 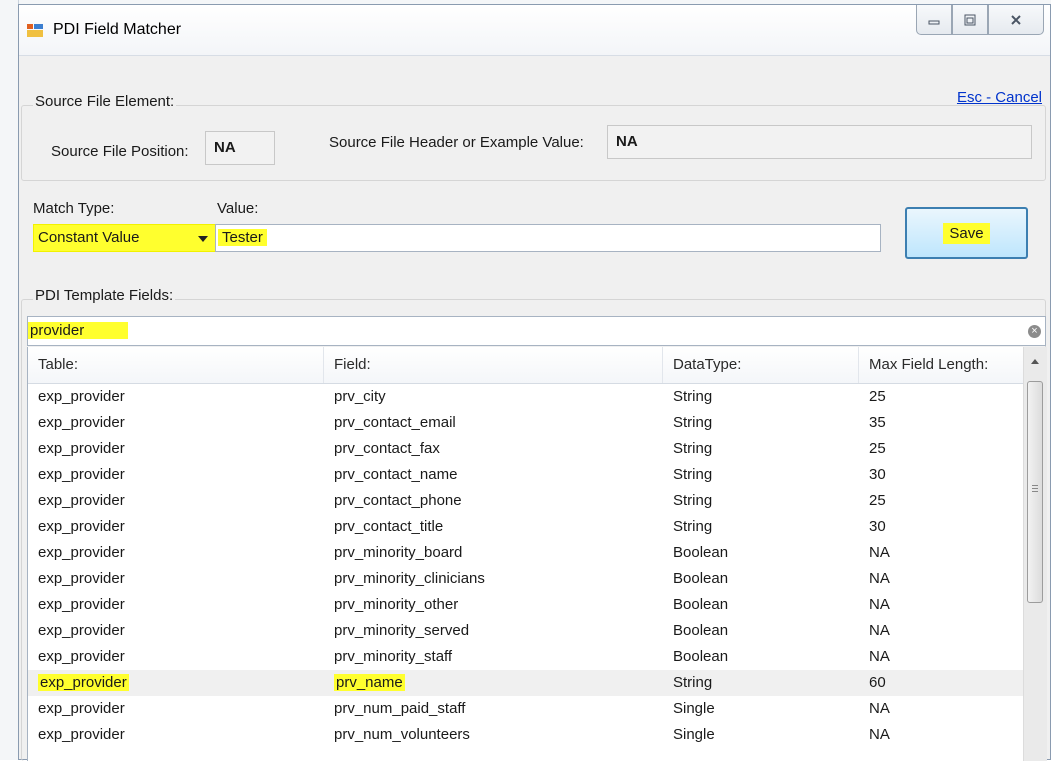 I want to click on column-header-max-length: Max Field Length:, so click(x=941, y=365).